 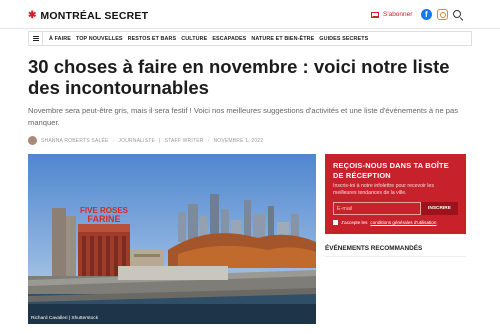 I want to click on author-position: STAFF WRITER, so click(x=184, y=140).